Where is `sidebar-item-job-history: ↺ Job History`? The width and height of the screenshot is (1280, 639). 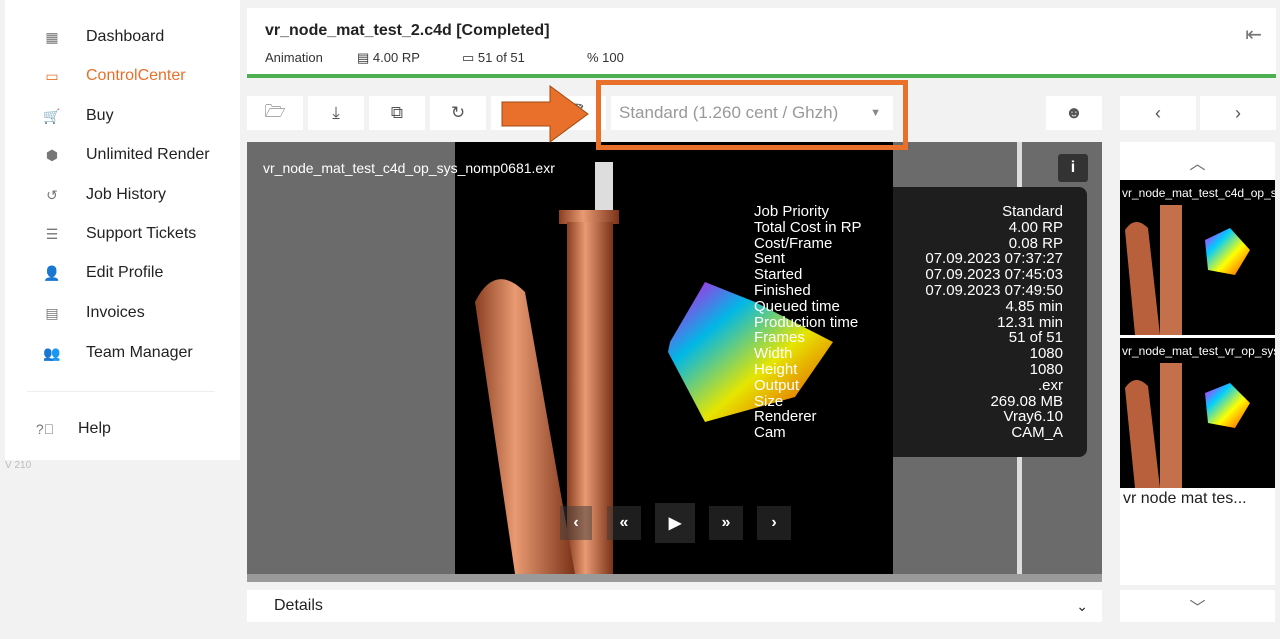
sidebar-item-job-history: ↺ Job History is located at coordinates (122, 195).